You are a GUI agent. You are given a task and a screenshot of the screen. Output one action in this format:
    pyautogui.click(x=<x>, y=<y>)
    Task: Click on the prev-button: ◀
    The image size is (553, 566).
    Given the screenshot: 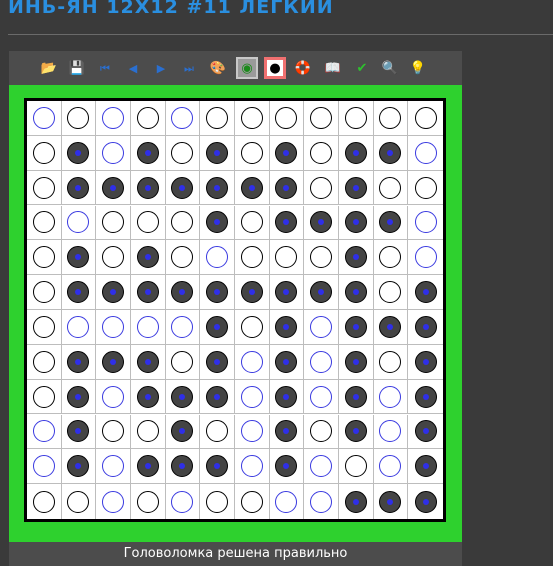 What is the action you would take?
    pyautogui.click(x=133, y=68)
    